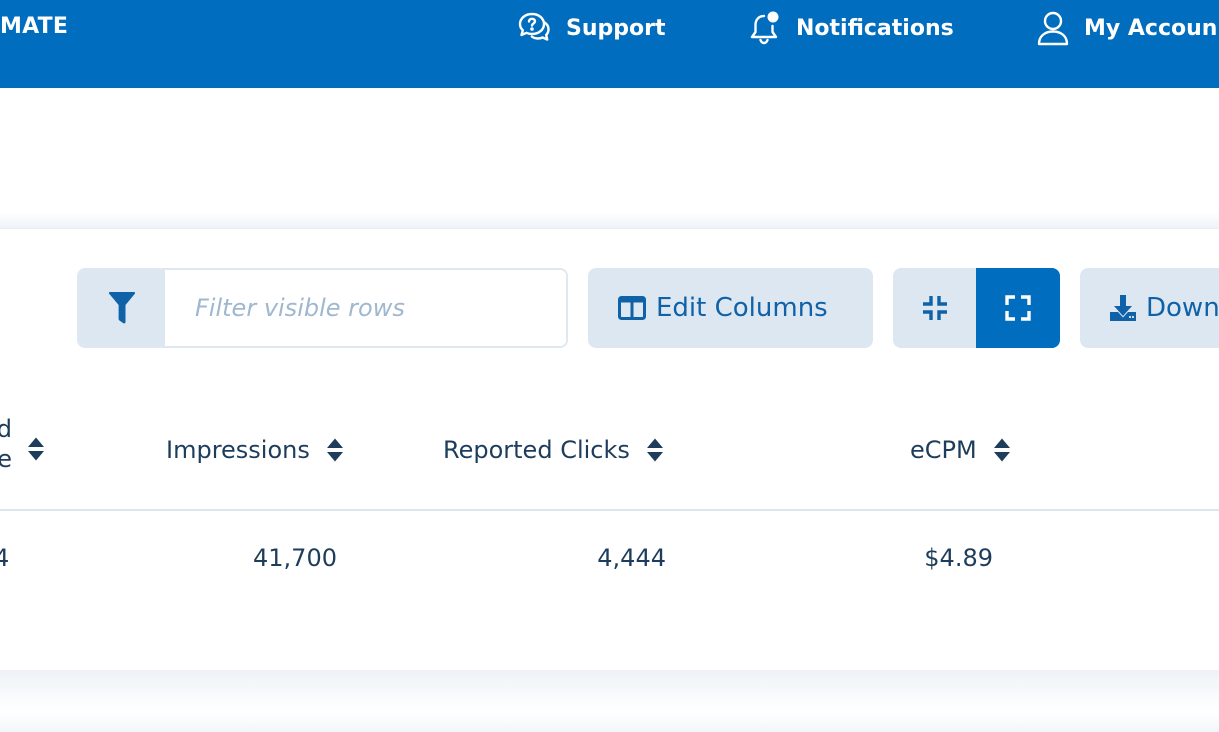 This screenshot has height=732, width=1219. I want to click on expand-icon, so click(1018, 308).